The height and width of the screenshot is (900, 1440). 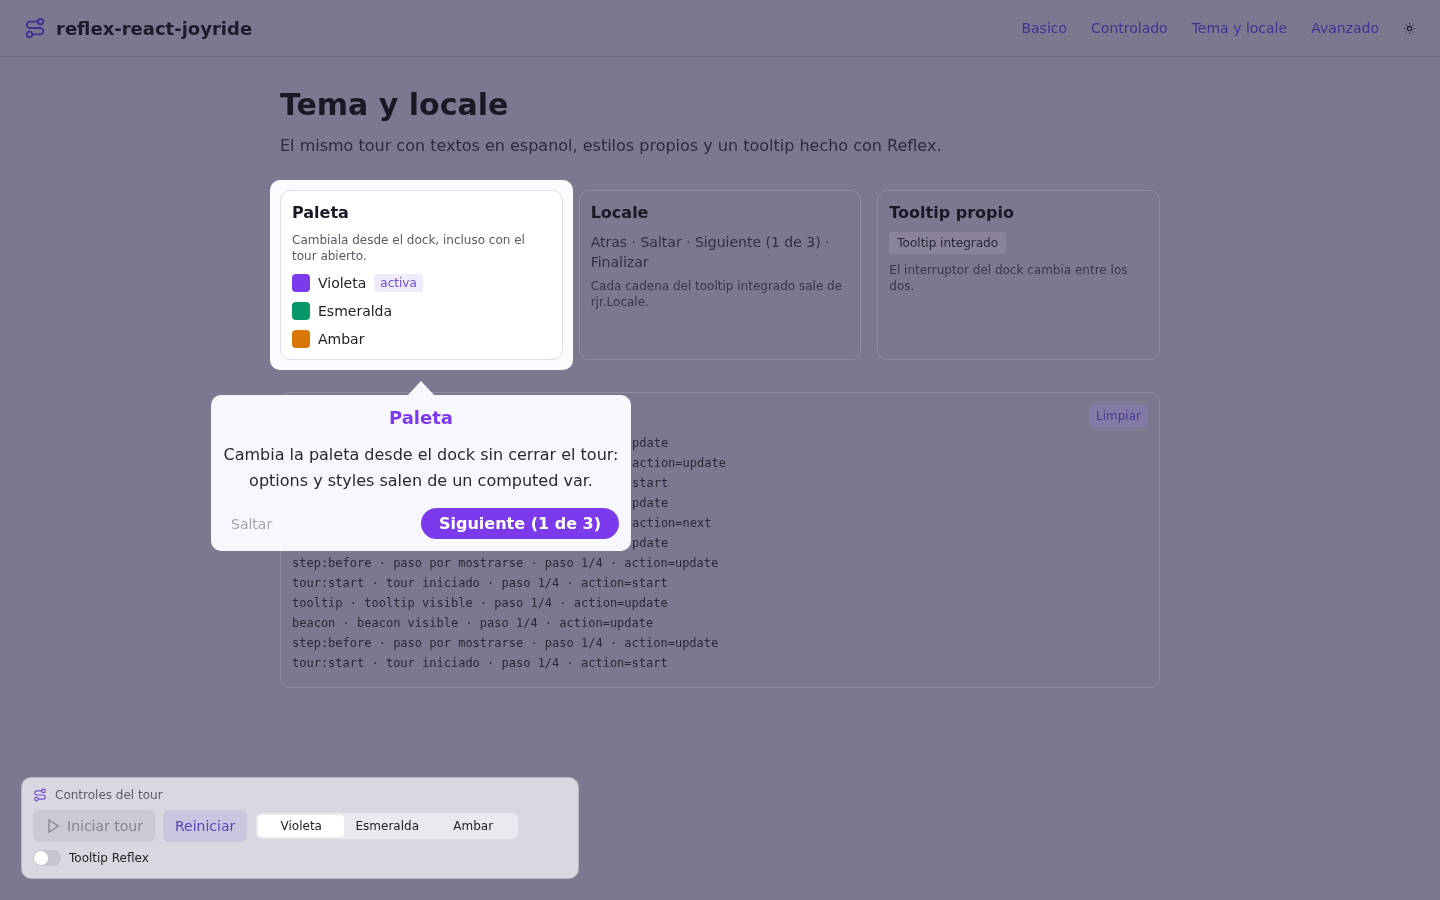 What do you see at coordinates (952, 212) in the screenshot?
I see `card-title: Tooltip propio` at bounding box center [952, 212].